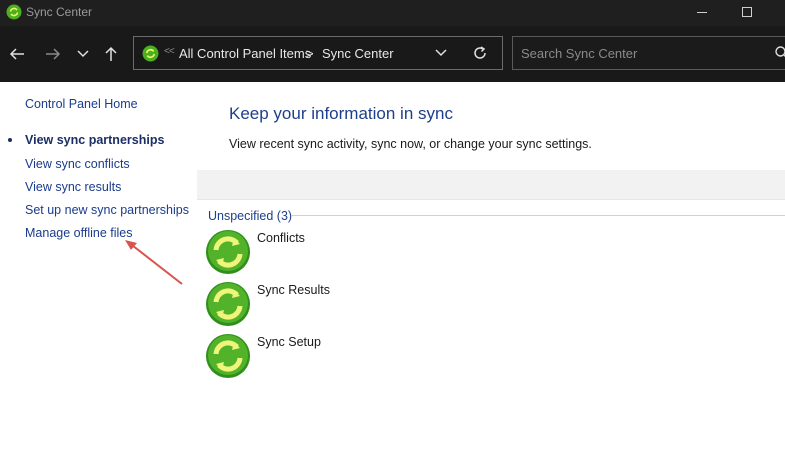 Image resolution: width=785 pixels, height=462 pixels. Describe the element at coordinates (491, 185) in the screenshot. I see `command-toolbar` at that location.